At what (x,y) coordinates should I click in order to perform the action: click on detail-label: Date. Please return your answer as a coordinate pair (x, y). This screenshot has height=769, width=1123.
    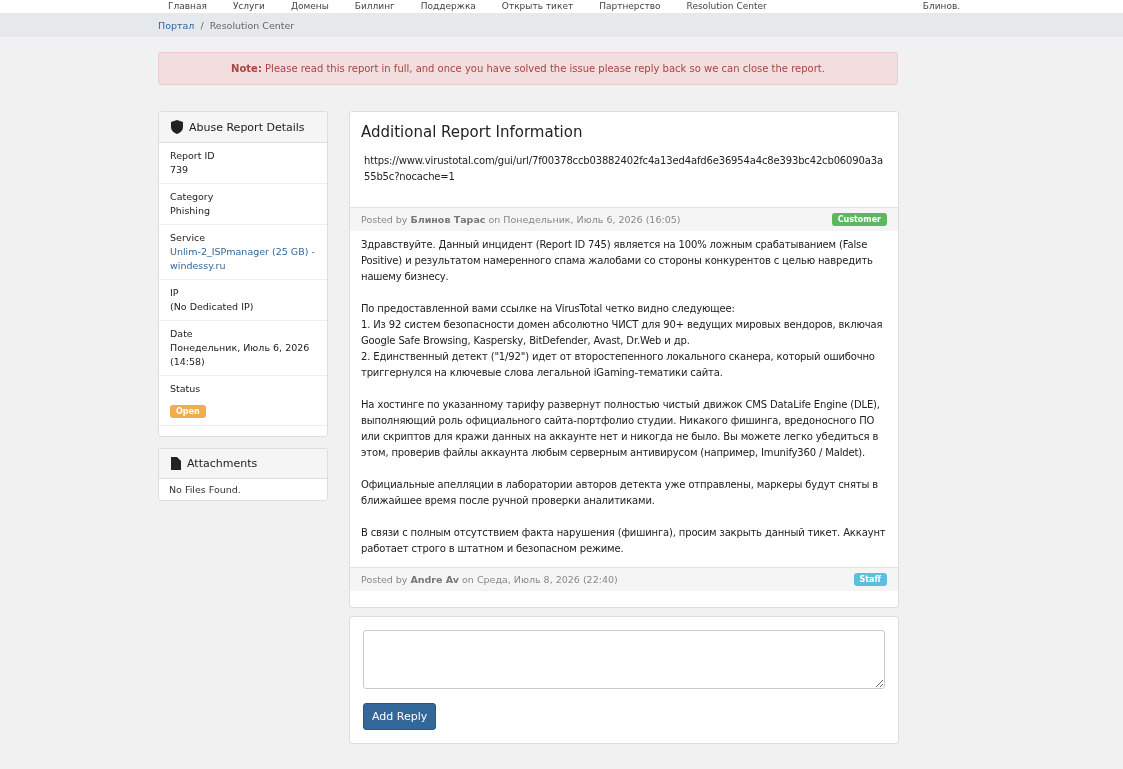
    Looking at the image, I should click on (182, 334).